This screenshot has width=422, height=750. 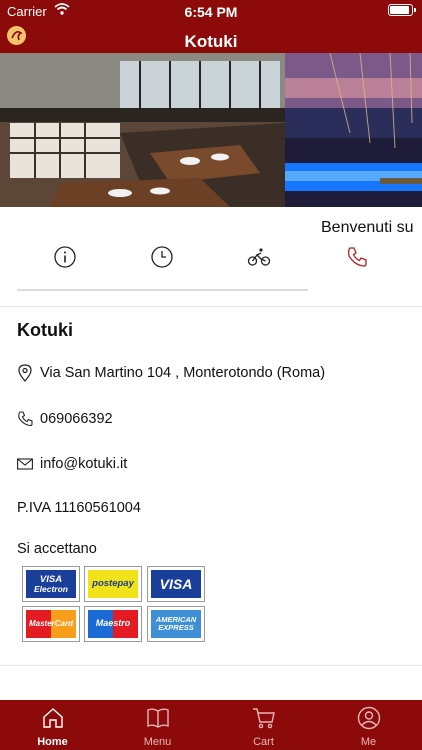 I want to click on tab-cart: Cart, so click(x=263, y=725).